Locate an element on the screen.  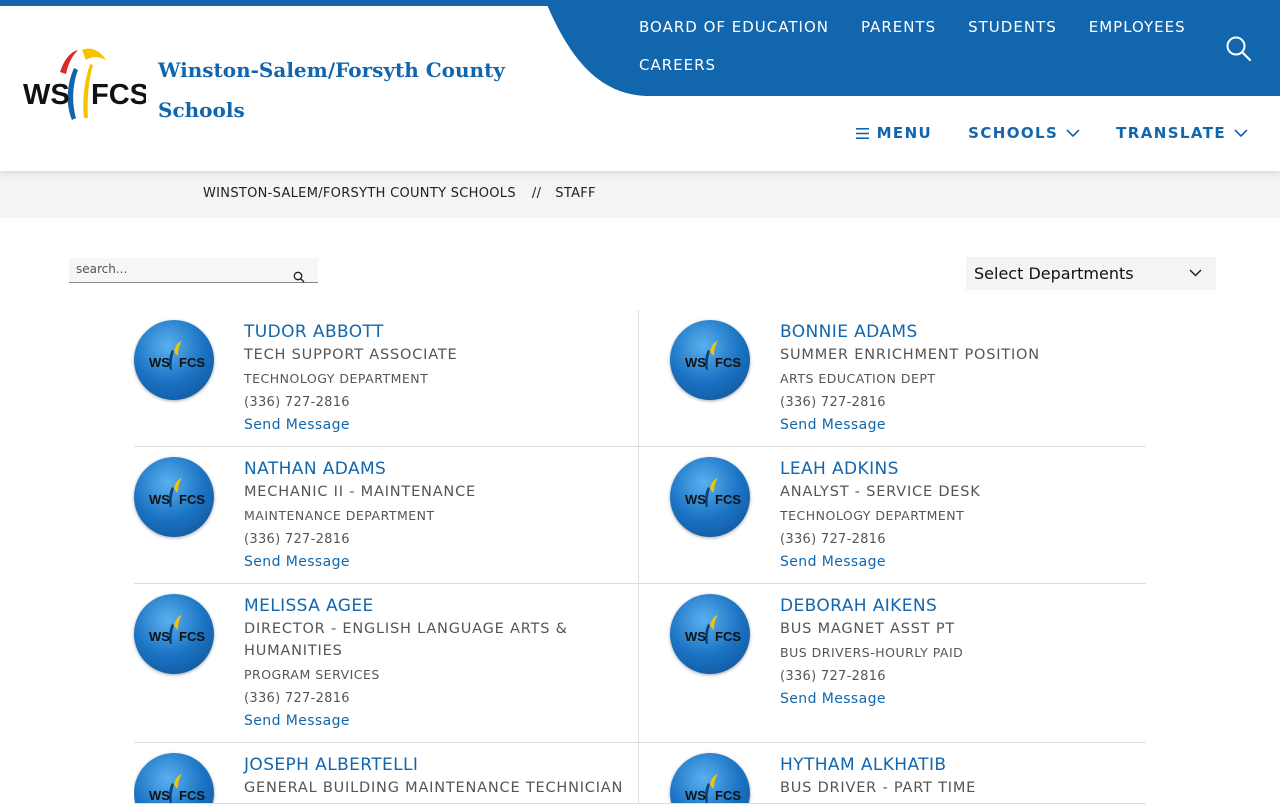
utility-nav-careers: CAREERS is located at coordinates (676, 65).